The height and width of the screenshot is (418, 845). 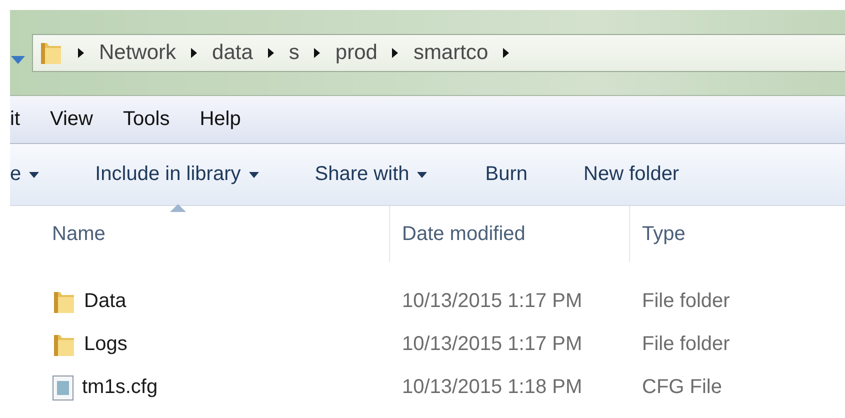 I want to click on breadcrumb-segment: Network, so click(x=137, y=52).